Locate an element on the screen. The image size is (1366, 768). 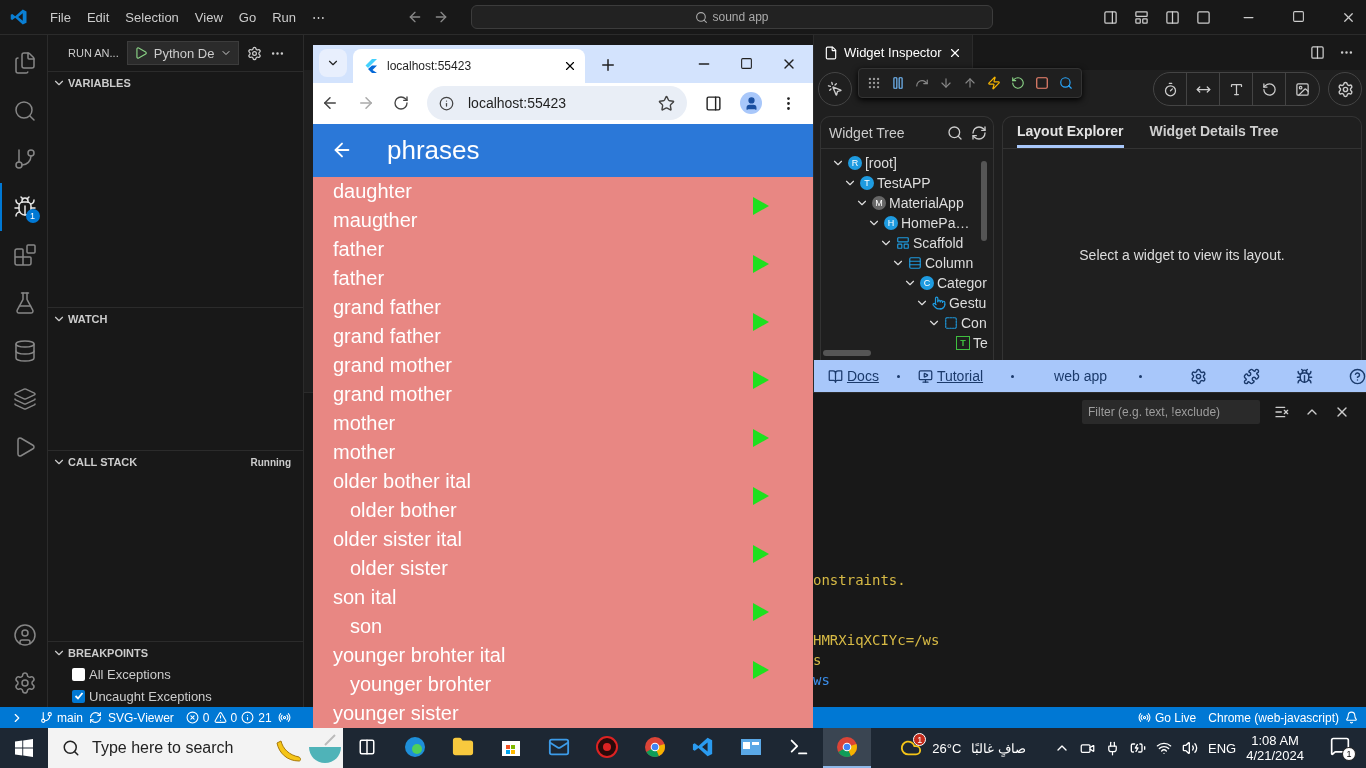
language-indicator: ENG is located at coordinates (1222, 748).